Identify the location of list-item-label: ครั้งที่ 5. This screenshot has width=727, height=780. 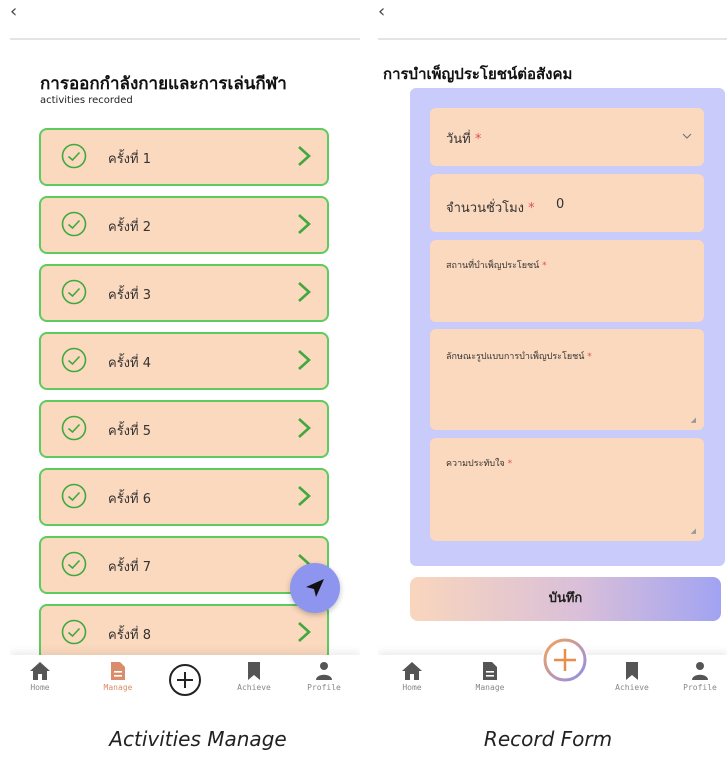
(129, 431).